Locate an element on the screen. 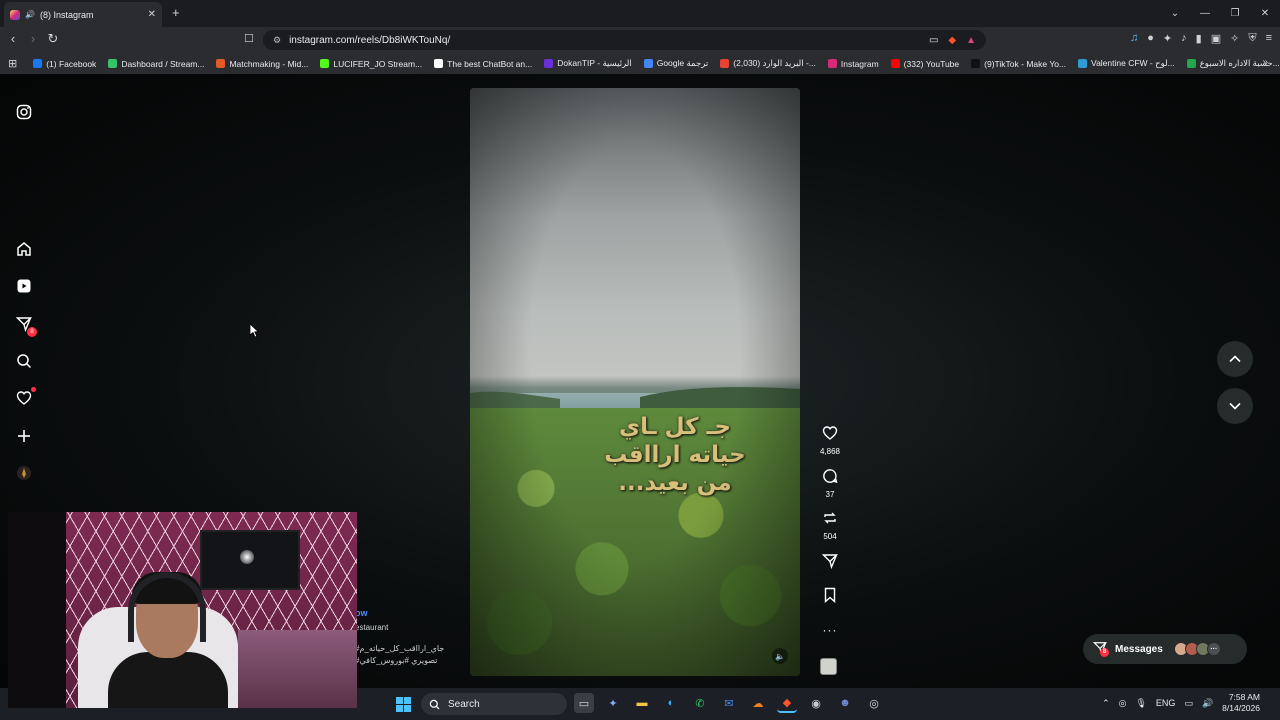 Image resolution: width=1280 pixels, height=720 pixels. apps-grid-icon: ⊞ is located at coordinates (12, 63).